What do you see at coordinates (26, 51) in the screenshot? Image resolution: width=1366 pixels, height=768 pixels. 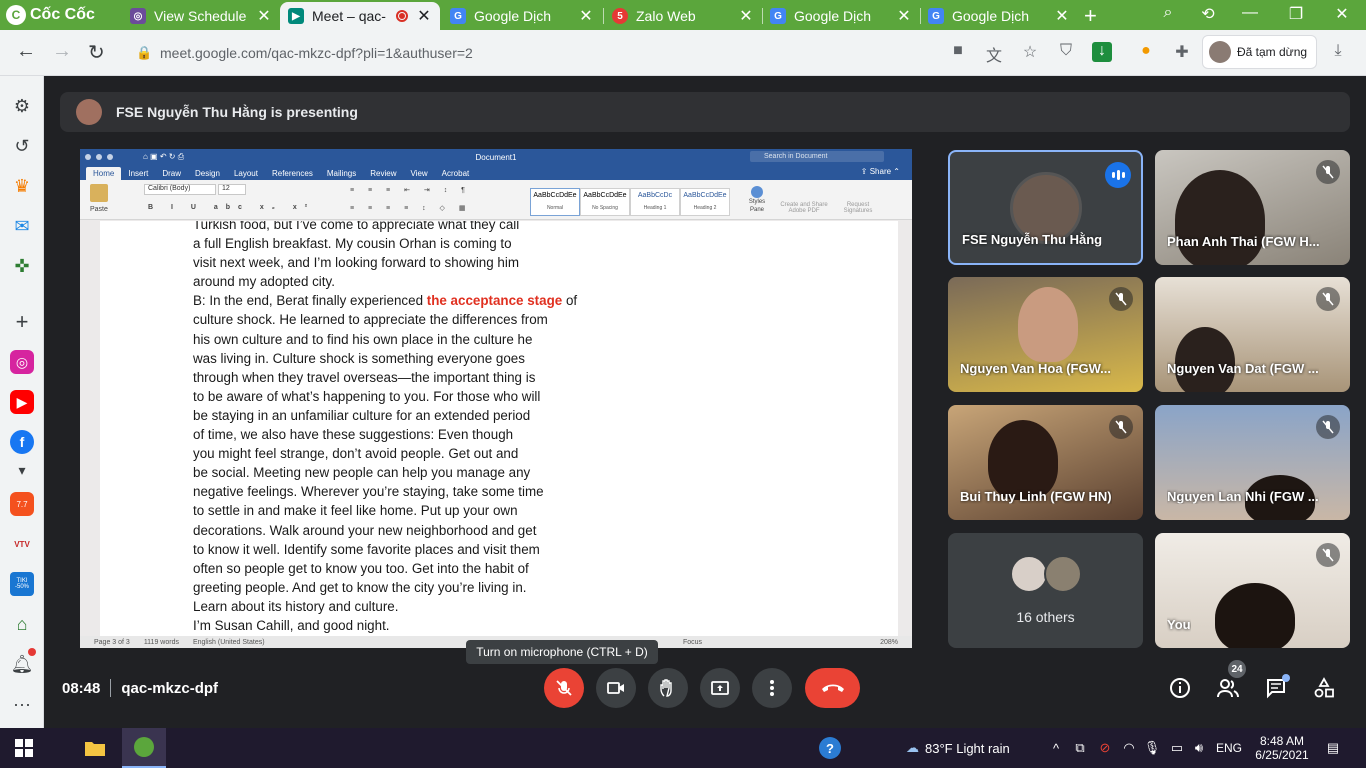 I see `back-arrow-icon: ←` at bounding box center [26, 51].